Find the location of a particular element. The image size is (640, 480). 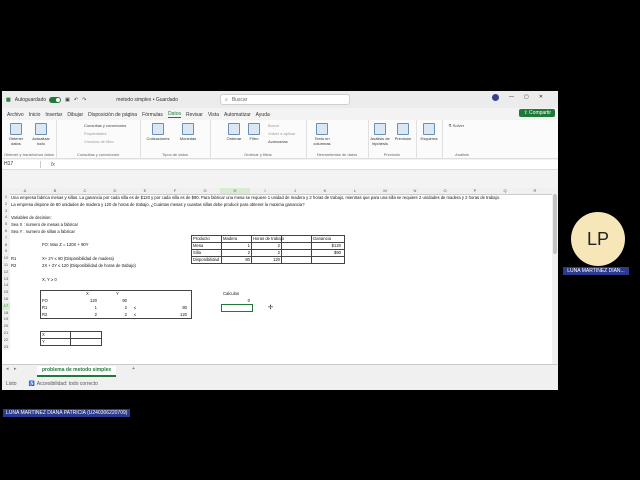

cell-r2-label: R2 is located at coordinates (13, 265).